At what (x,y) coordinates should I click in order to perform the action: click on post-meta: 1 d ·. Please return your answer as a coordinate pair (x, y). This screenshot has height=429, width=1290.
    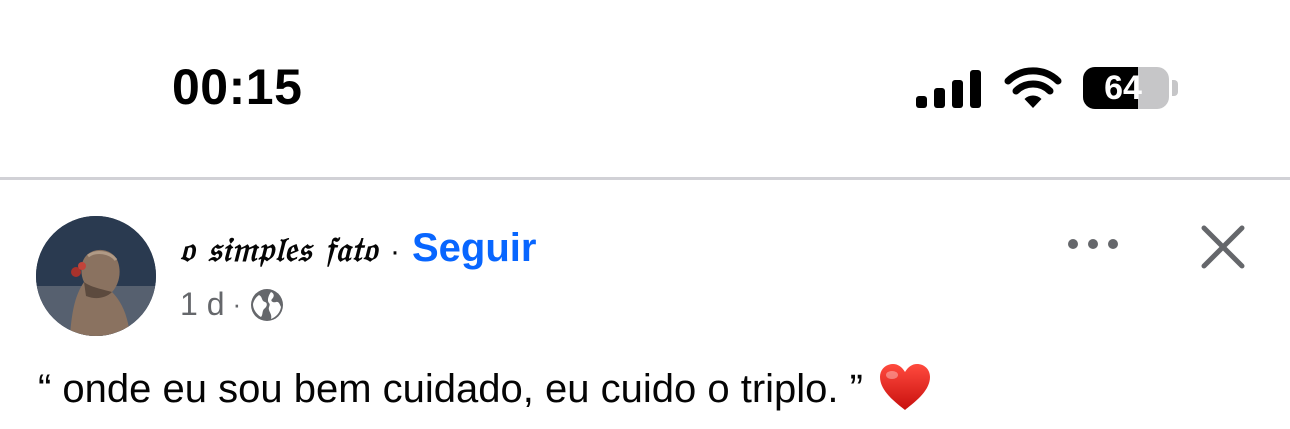
    Looking at the image, I should click on (232, 304).